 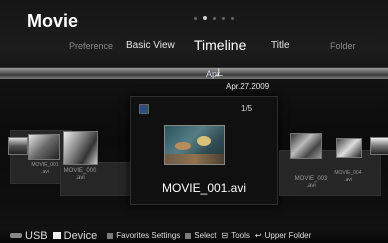 What do you see at coordinates (194, 159) in the screenshot?
I see `coral-shape` at bounding box center [194, 159].